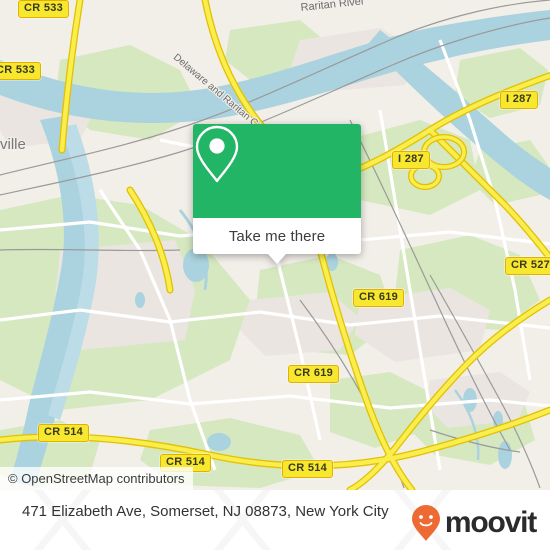 Image resolution: width=550 pixels, height=550 pixels. What do you see at coordinates (411, 160) in the screenshot?
I see `road-shield-i287-mid: I 287` at bounding box center [411, 160].